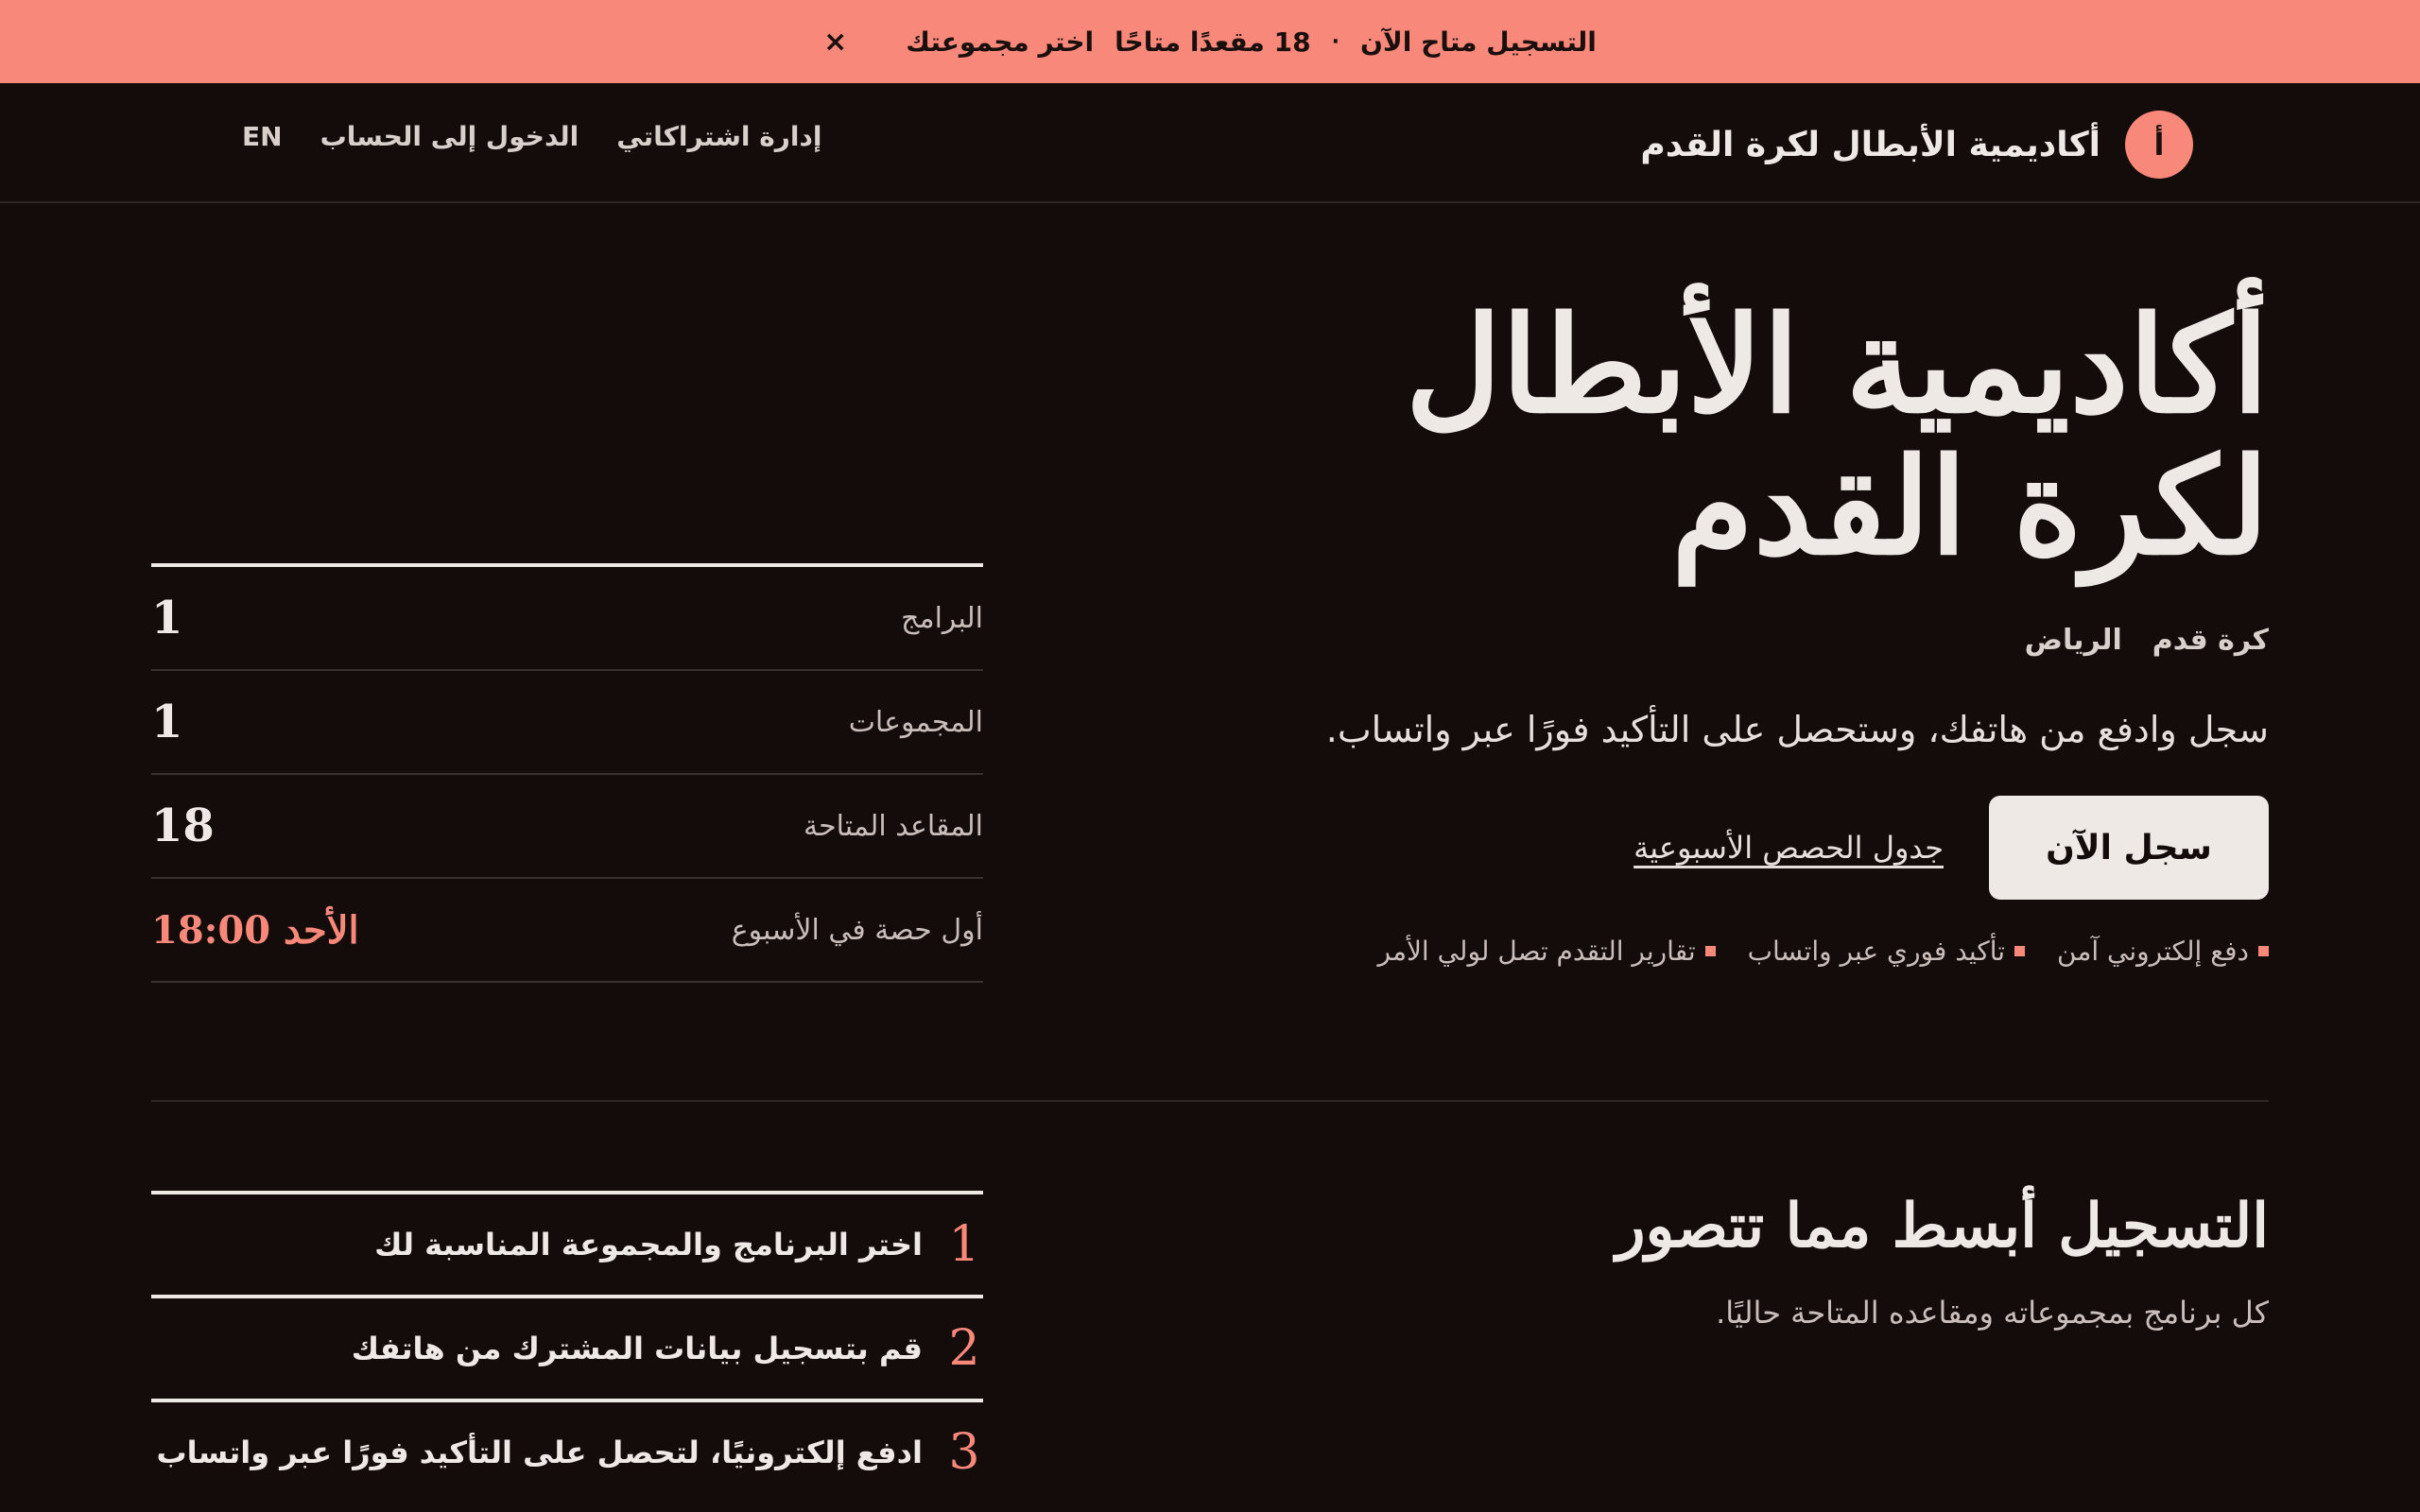  Describe the element at coordinates (183, 825) in the screenshot. I see `stat-value: 18` at that location.